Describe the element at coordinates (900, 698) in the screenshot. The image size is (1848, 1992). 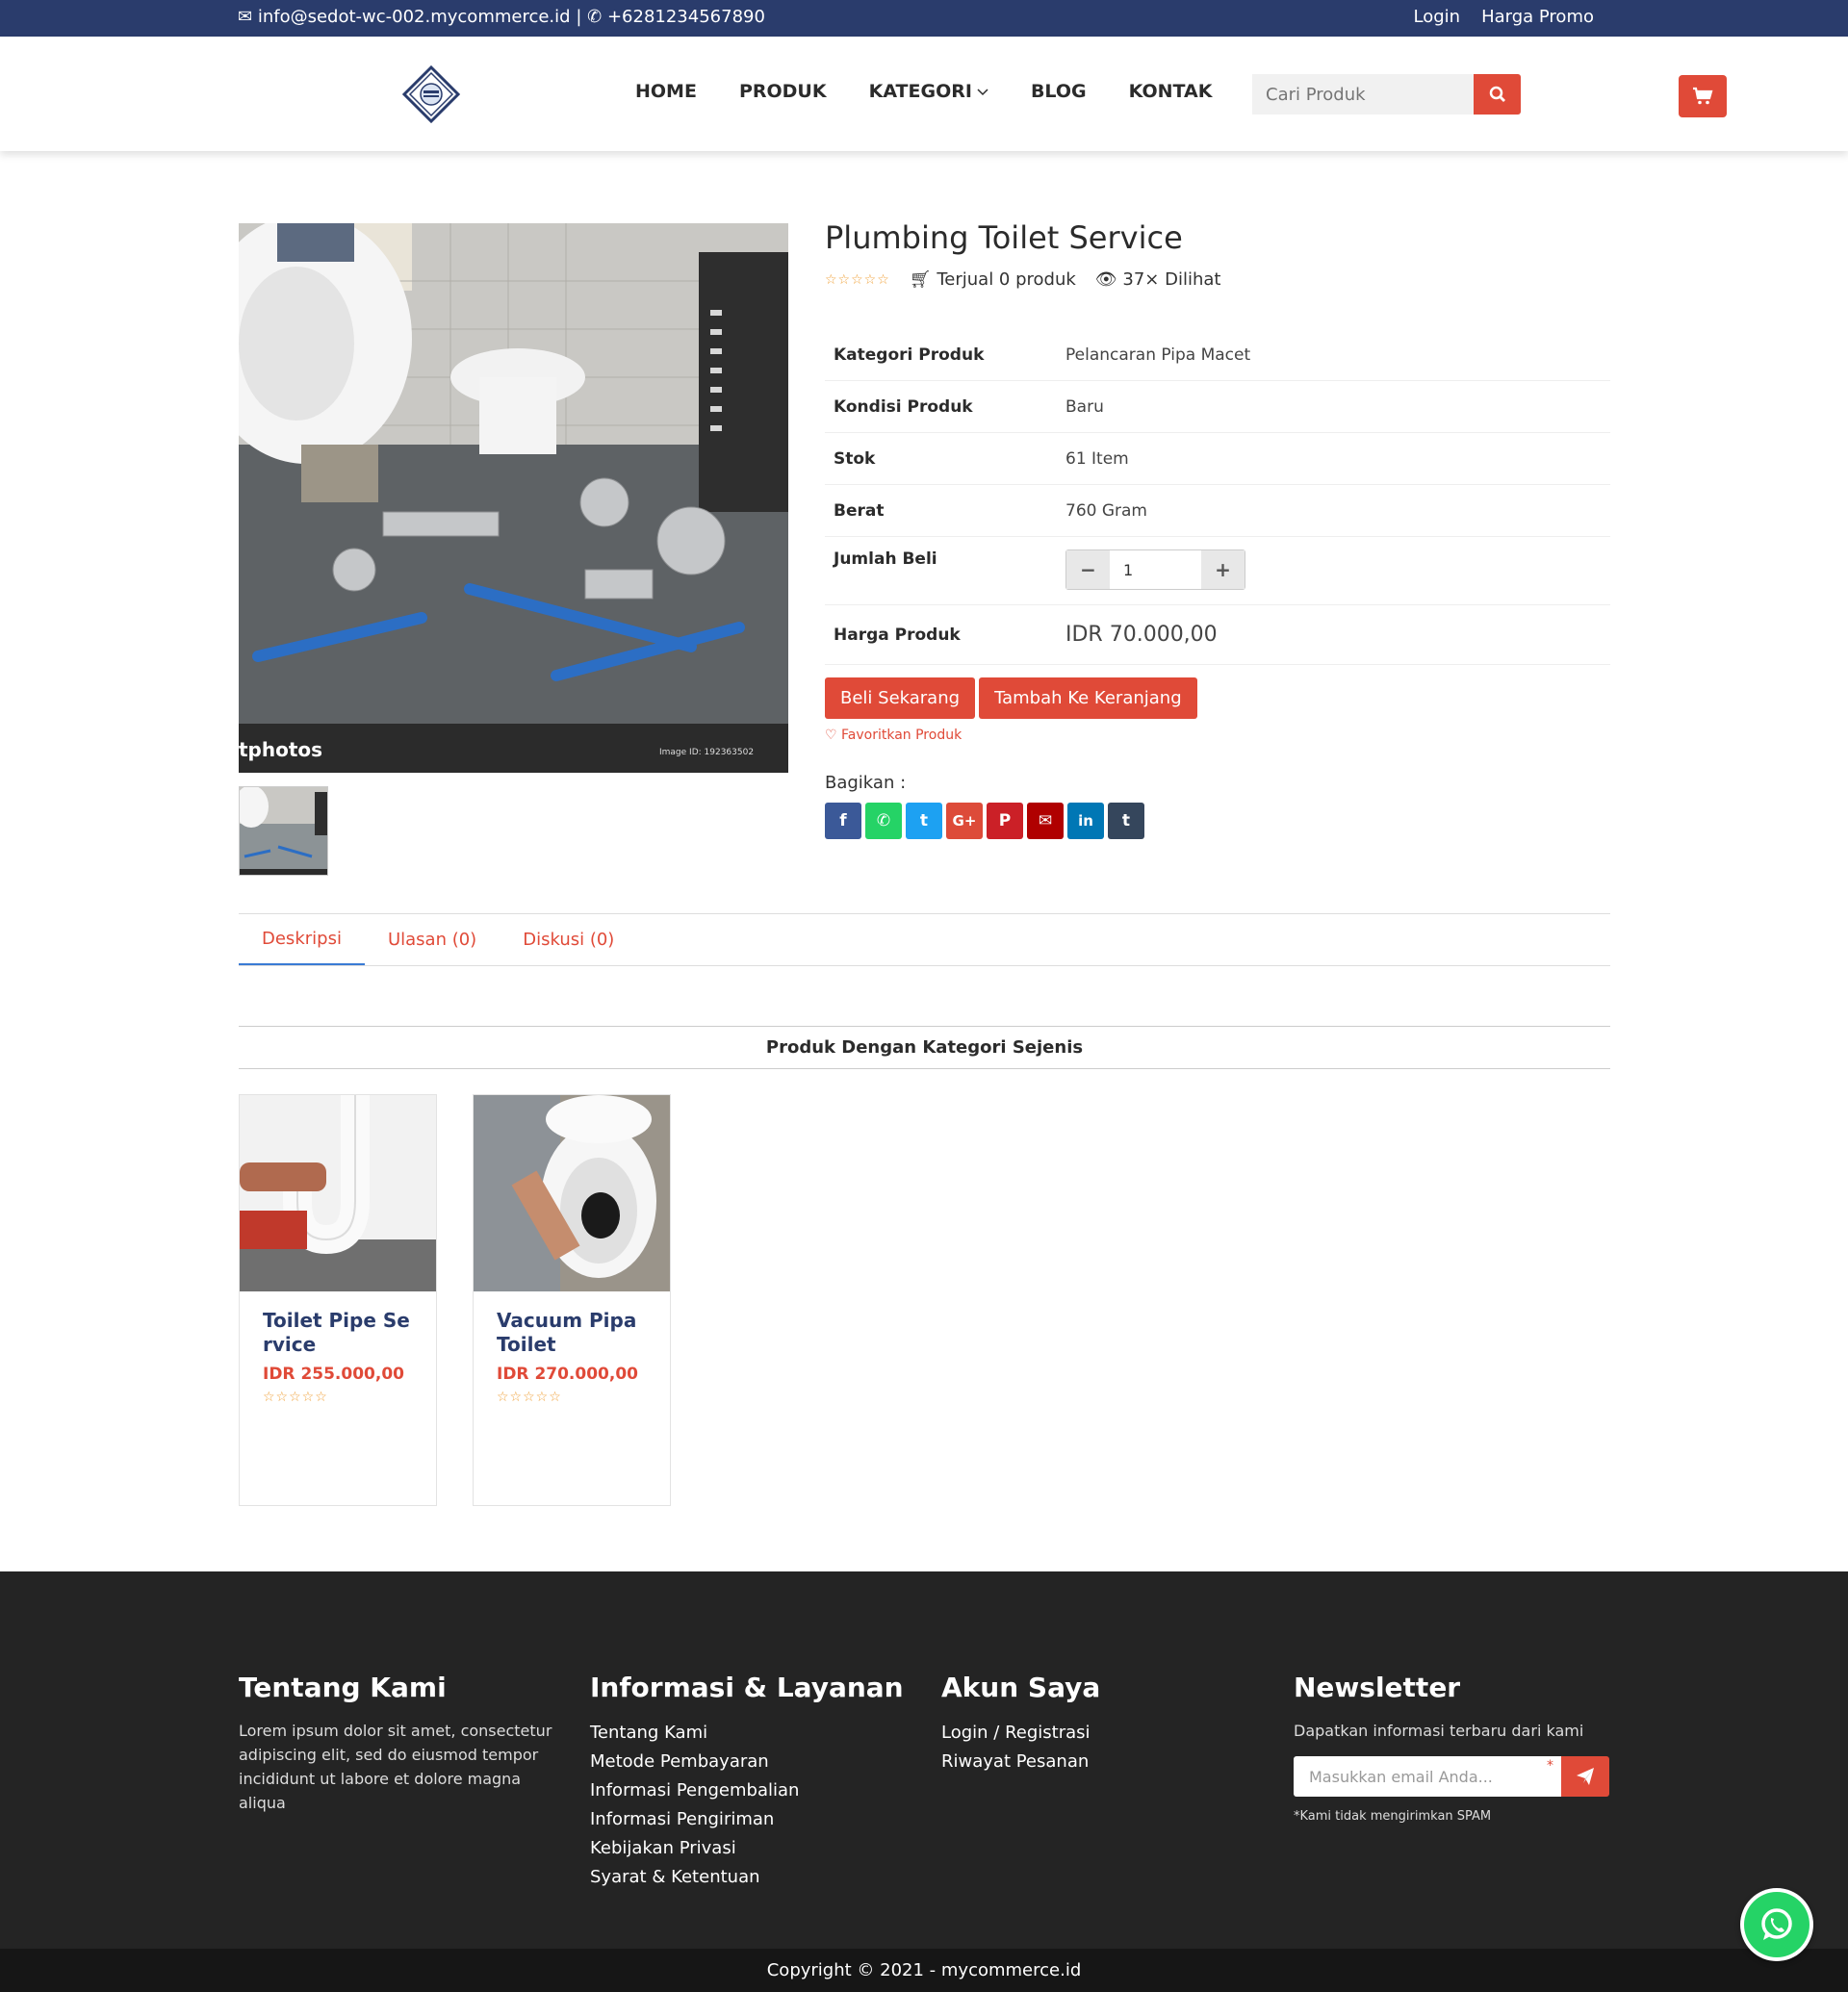
I see `buy-now-button: Beli Sekarang` at that location.